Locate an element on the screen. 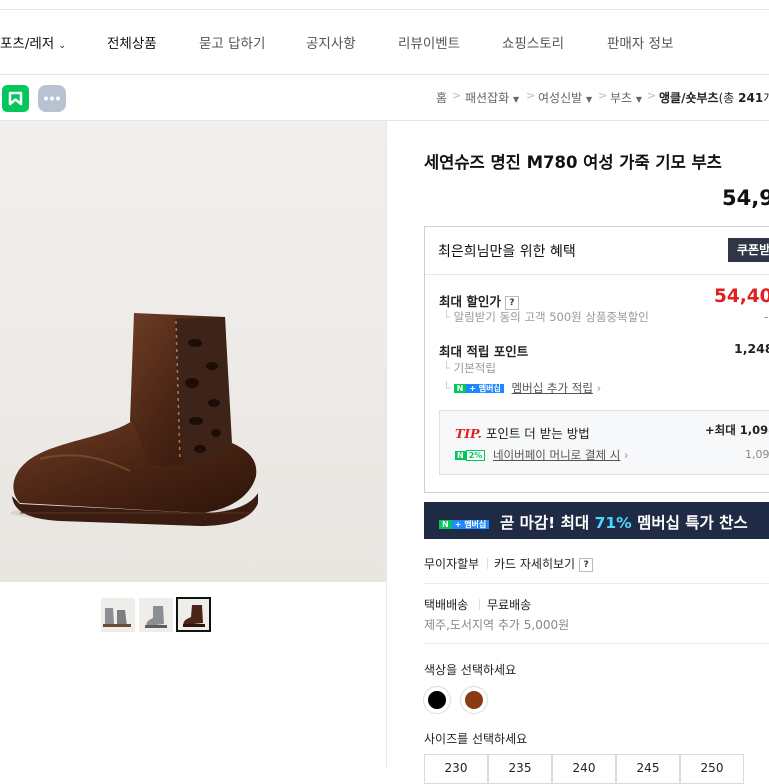  product-title: 세연슈즈 명진 M780 여성 가죽 기모 부츠 is located at coordinates (573, 162).